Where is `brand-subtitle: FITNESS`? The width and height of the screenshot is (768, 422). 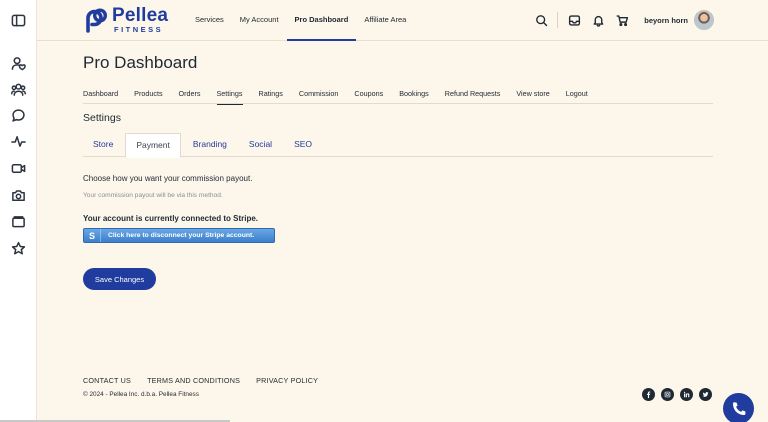 brand-subtitle: FITNESS is located at coordinates (139, 29).